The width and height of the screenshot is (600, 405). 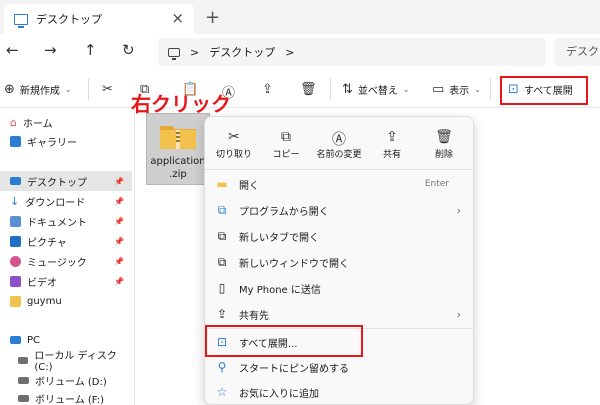 I want to click on sort-label: 並べ替え, so click(x=377, y=91).